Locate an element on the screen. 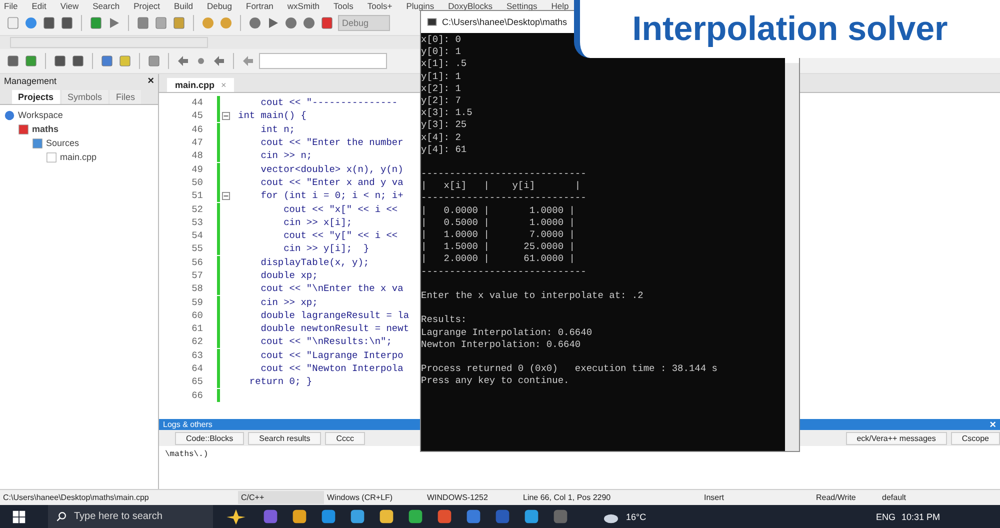 This screenshot has height=528, width=1000. log-tab: Cscope is located at coordinates (975, 438).